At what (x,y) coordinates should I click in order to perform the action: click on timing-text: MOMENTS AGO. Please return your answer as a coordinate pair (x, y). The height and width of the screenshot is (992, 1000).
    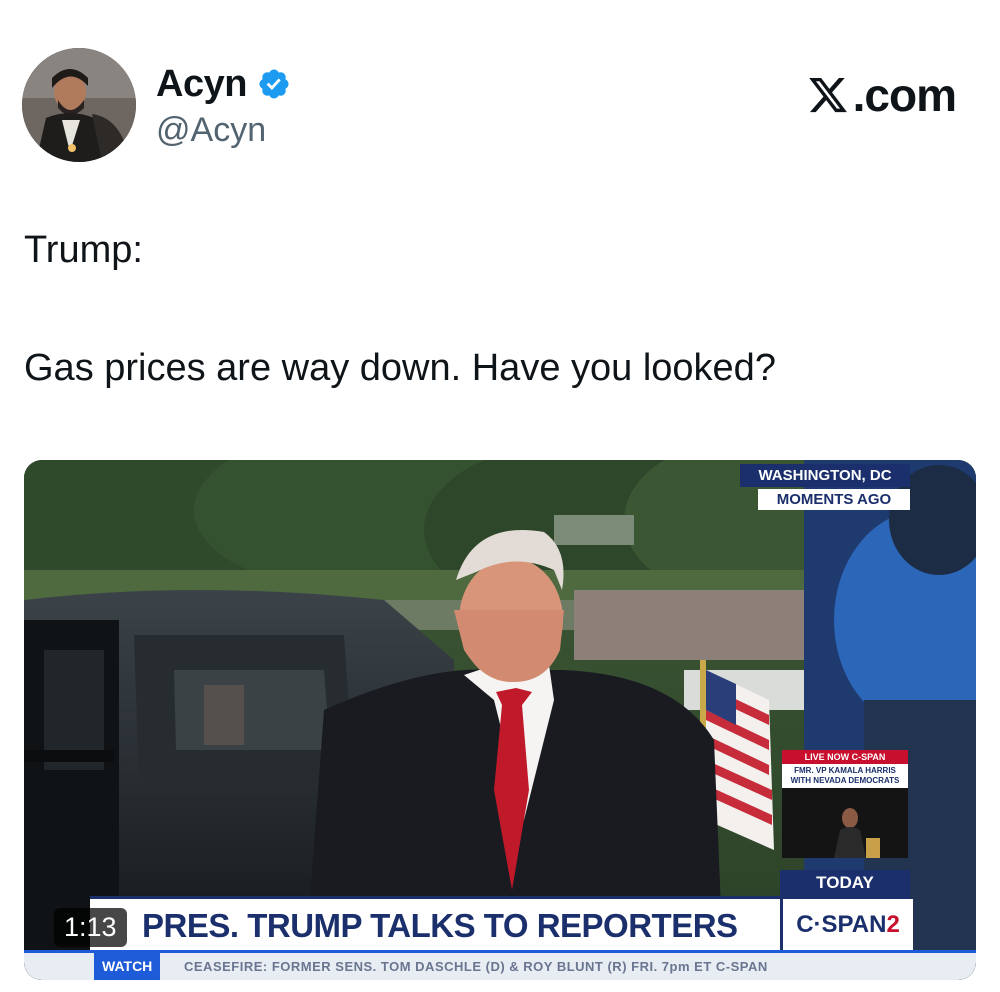
    Looking at the image, I should click on (834, 499).